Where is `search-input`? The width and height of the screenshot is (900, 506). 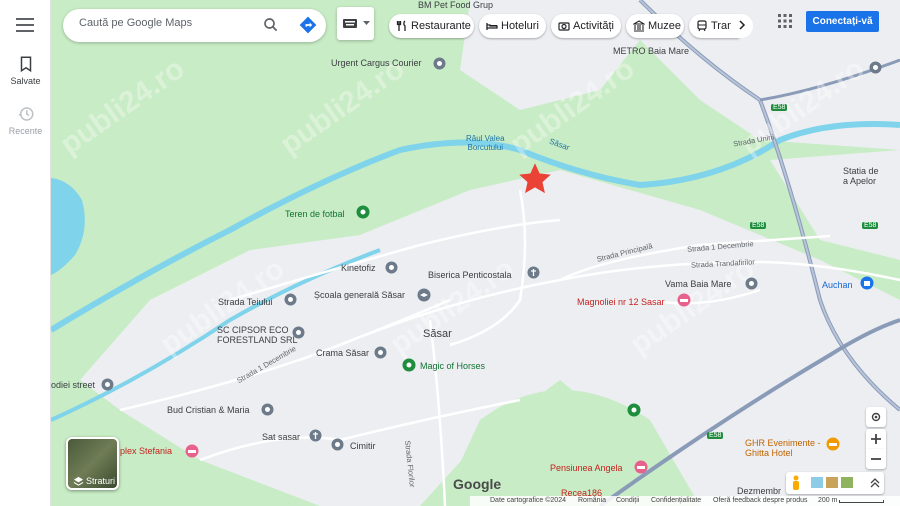
search-input is located at coordinates (169, 23).